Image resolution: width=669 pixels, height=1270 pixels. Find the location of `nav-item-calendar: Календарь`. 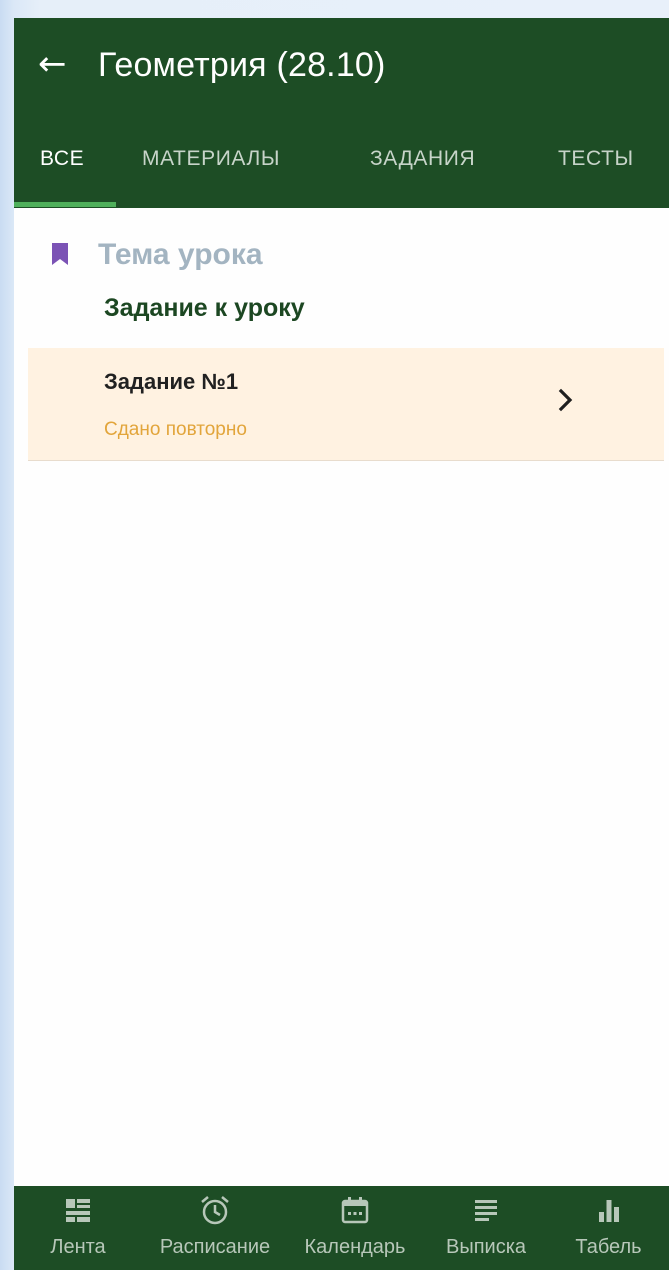

nav-item-calendar: Календарь is located at coordinates (355, 1228).